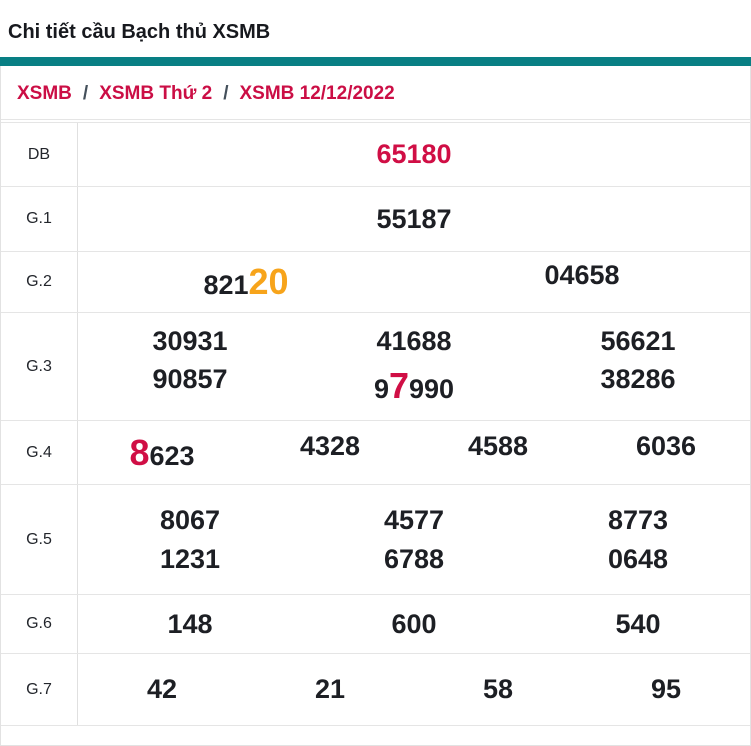 This screenshot has width=751, height=746. I want to click on prize-number-segment: 600, so click(414, 623).